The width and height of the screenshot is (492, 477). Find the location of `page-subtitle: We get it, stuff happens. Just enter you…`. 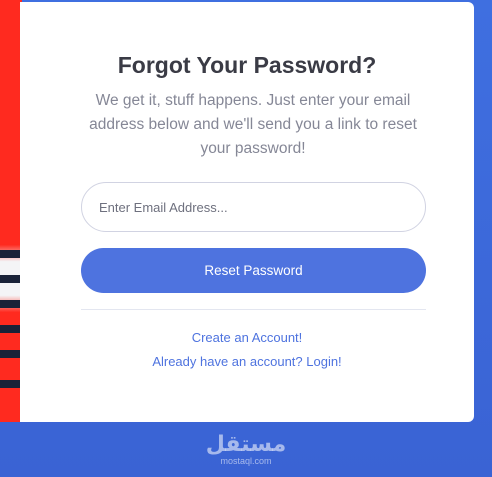

page-subtitle: We get it, stuff happens. Just enter you… is located at coordinates (253, 124).